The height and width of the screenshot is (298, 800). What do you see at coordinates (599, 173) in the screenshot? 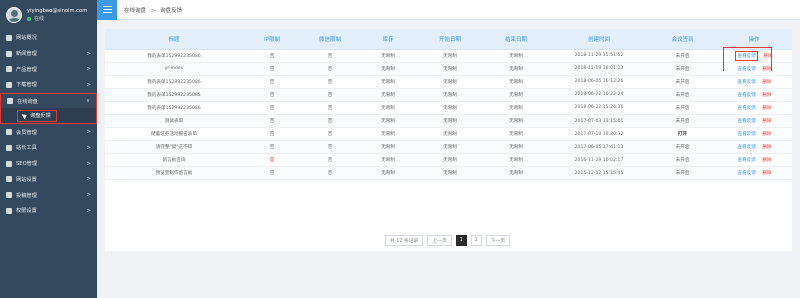
I see `cell-created: 2015-12-02 15:15:45` at bounding box center [599, 173].